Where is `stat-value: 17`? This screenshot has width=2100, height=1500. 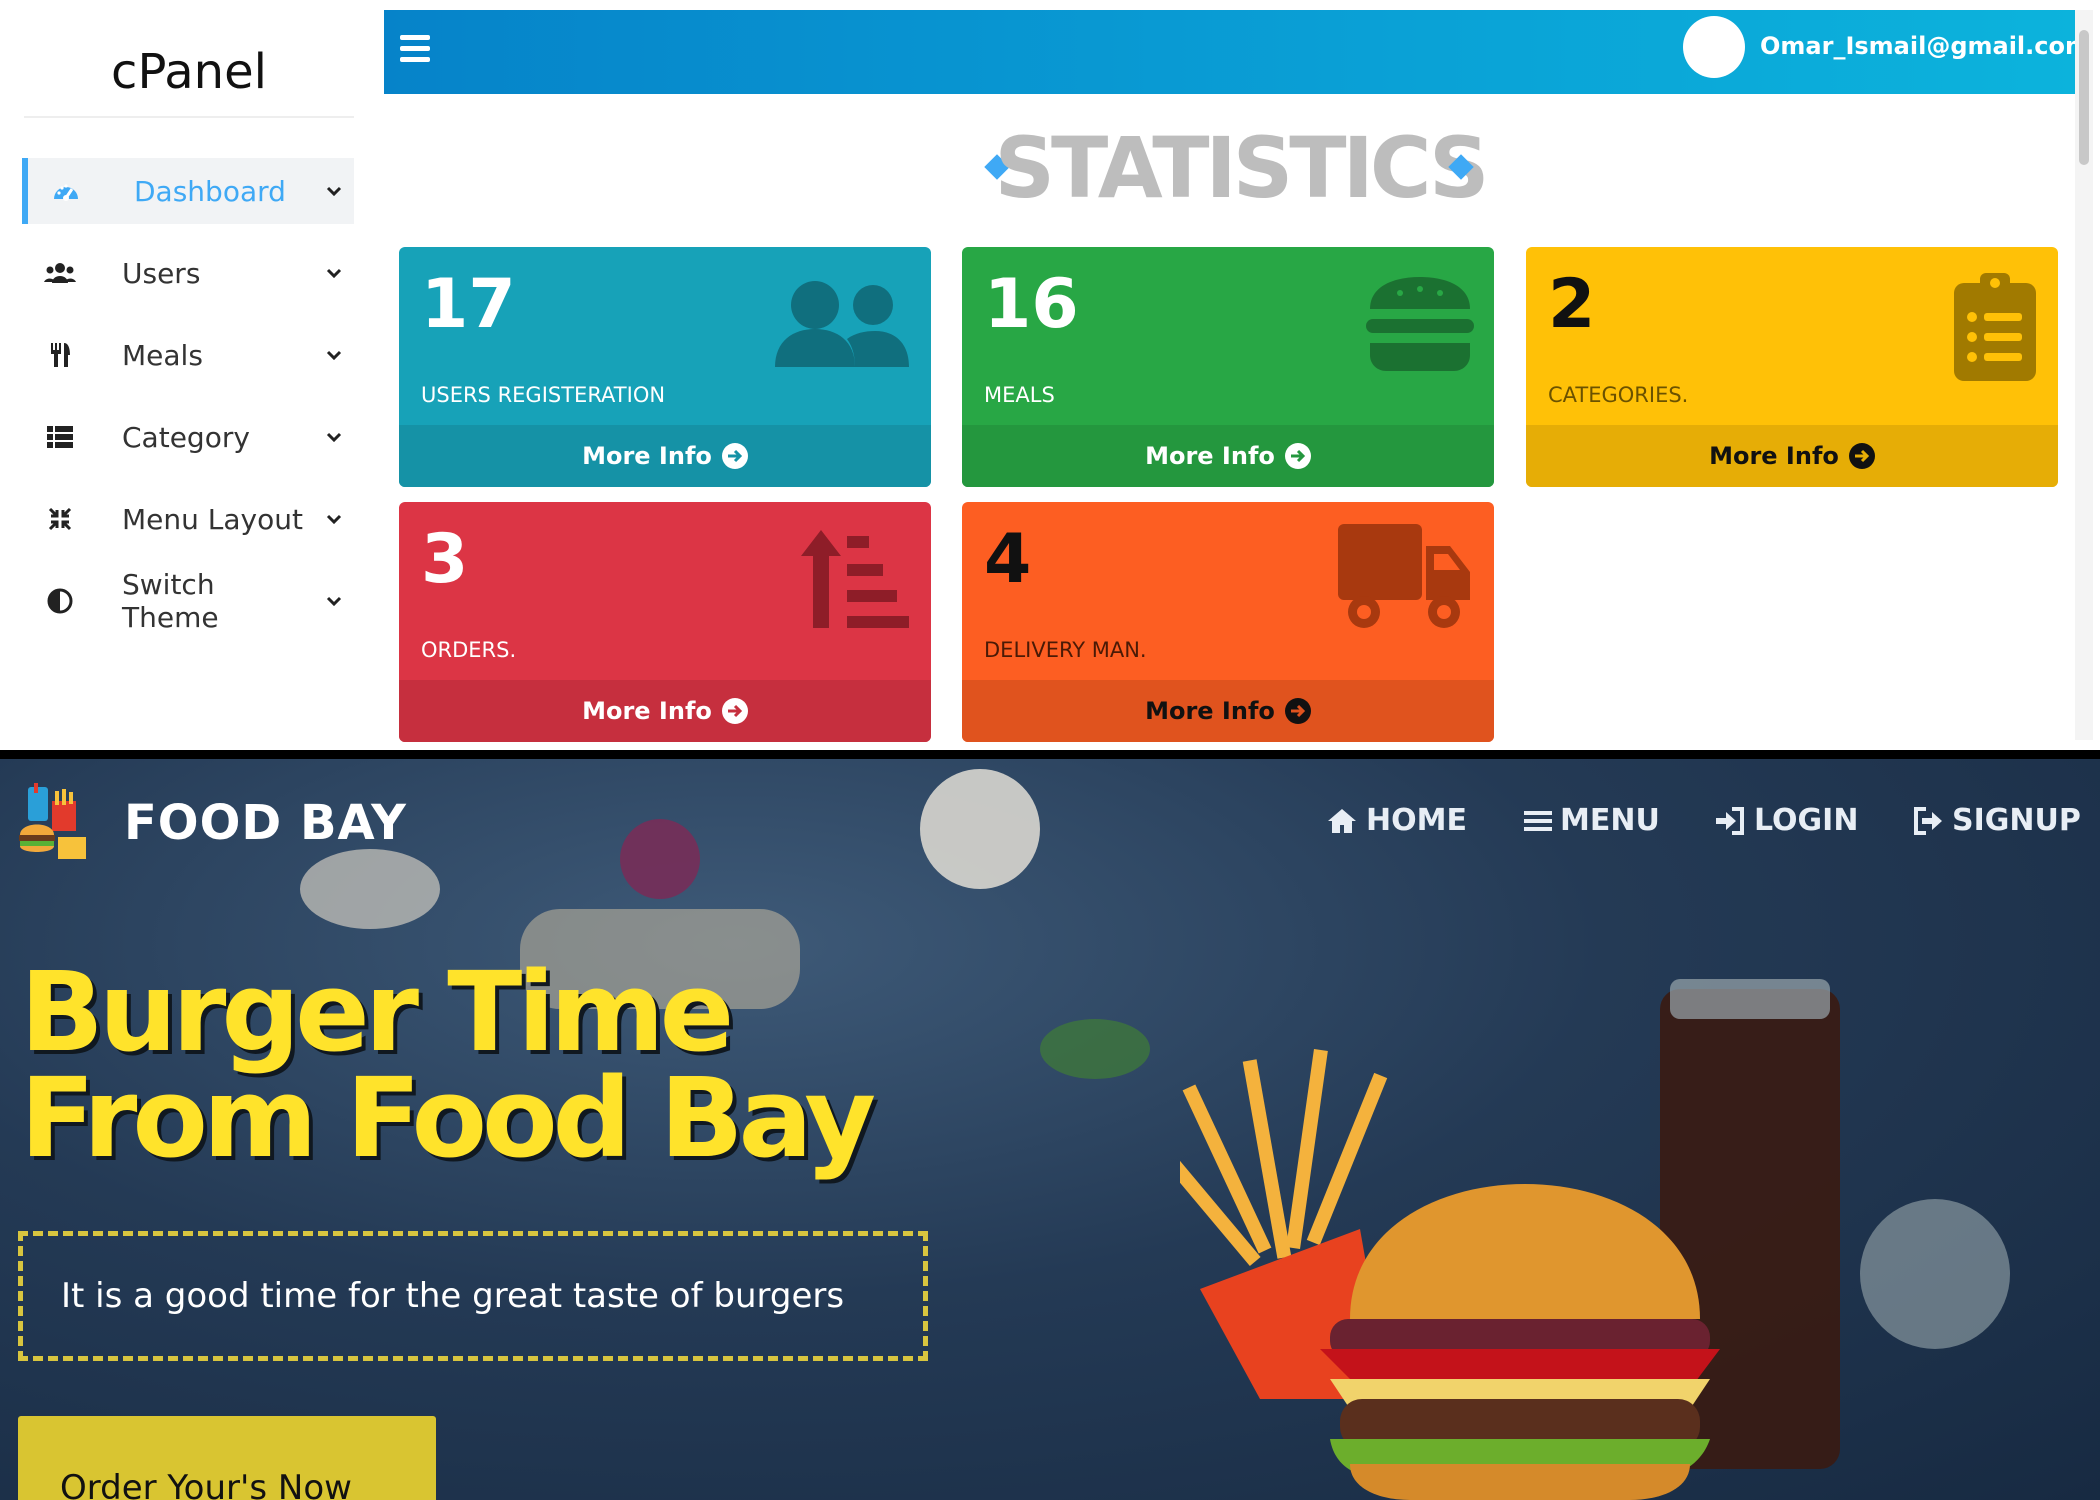 stat-value: 17 is located at coordinates (468, 304).